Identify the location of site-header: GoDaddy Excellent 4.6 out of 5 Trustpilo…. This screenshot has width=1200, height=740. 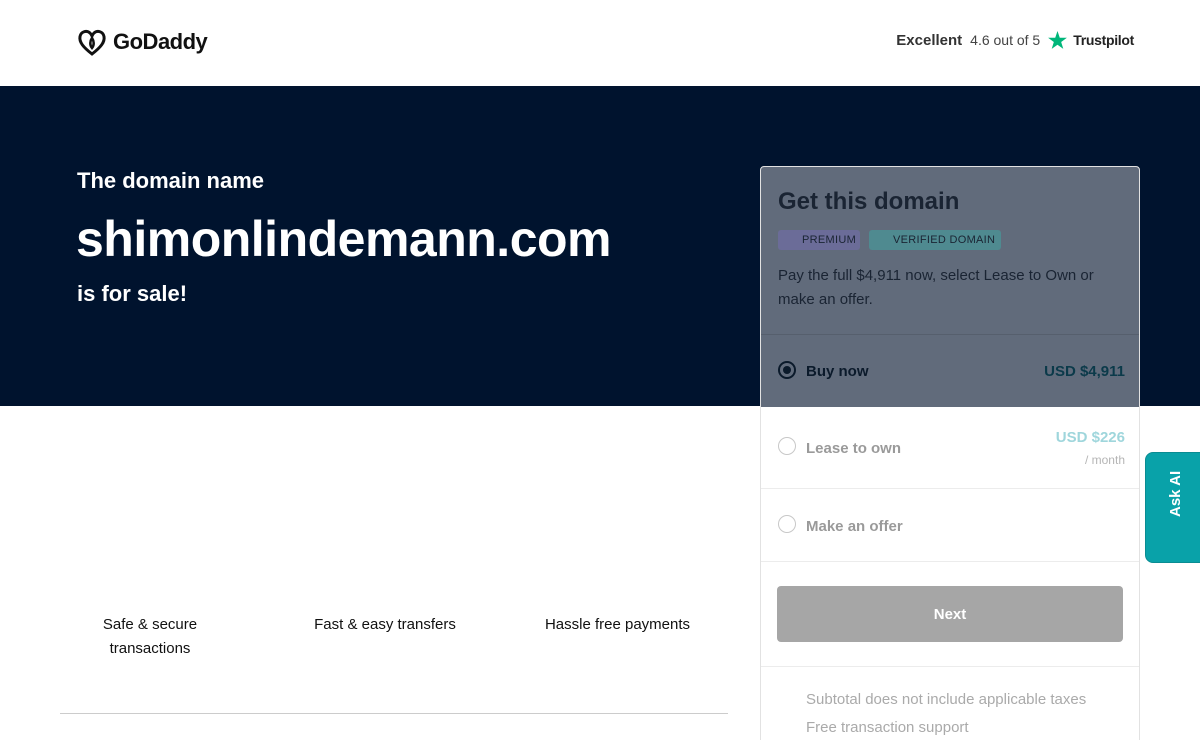
(600, 43).